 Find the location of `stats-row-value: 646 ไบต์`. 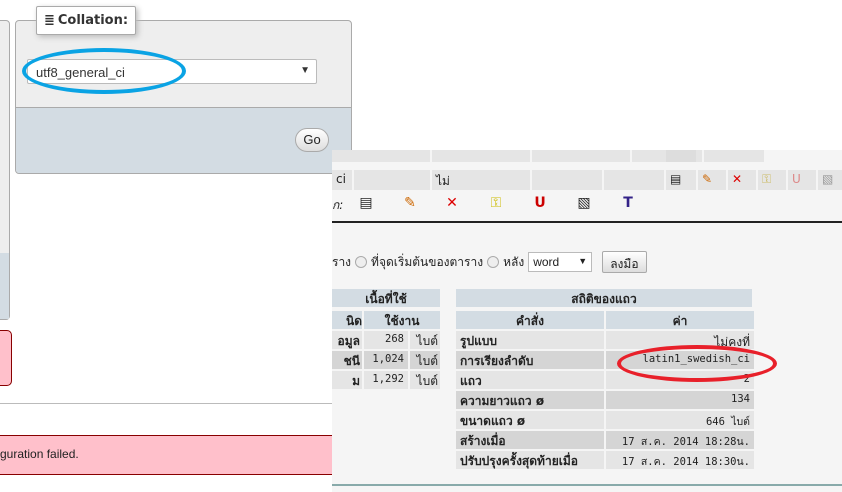

stats-row-value: 646 ไบต์ is located at coordinates (680, 420).